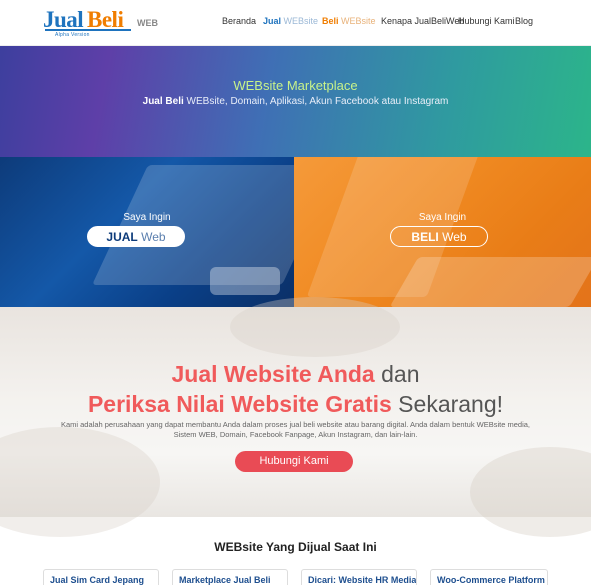  I want to click on nav-beli-light: WEBsite, so click(358, 21).